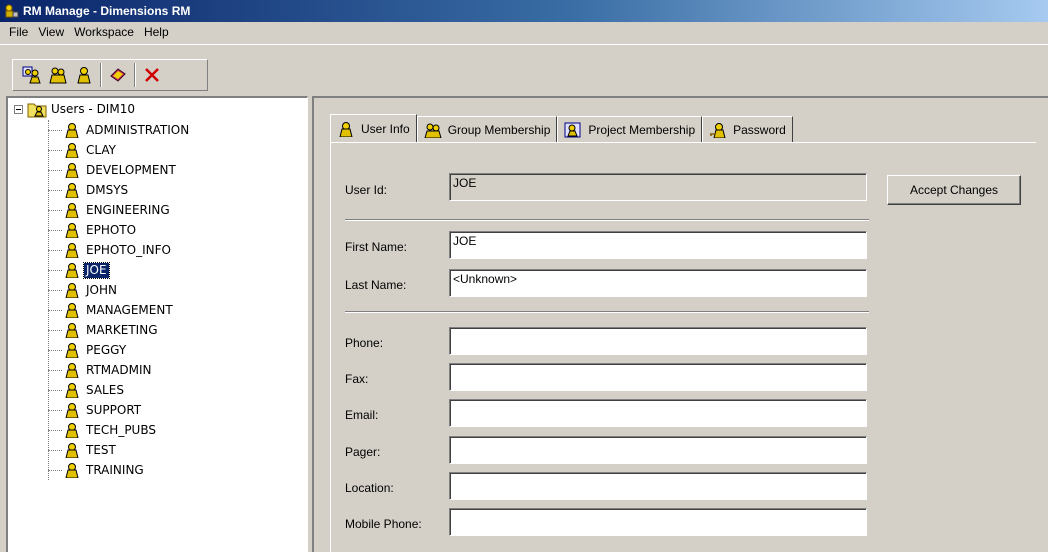 The height and width of the screenshot is (552, 1048). I want to click on toolbar, so click(524, 68).